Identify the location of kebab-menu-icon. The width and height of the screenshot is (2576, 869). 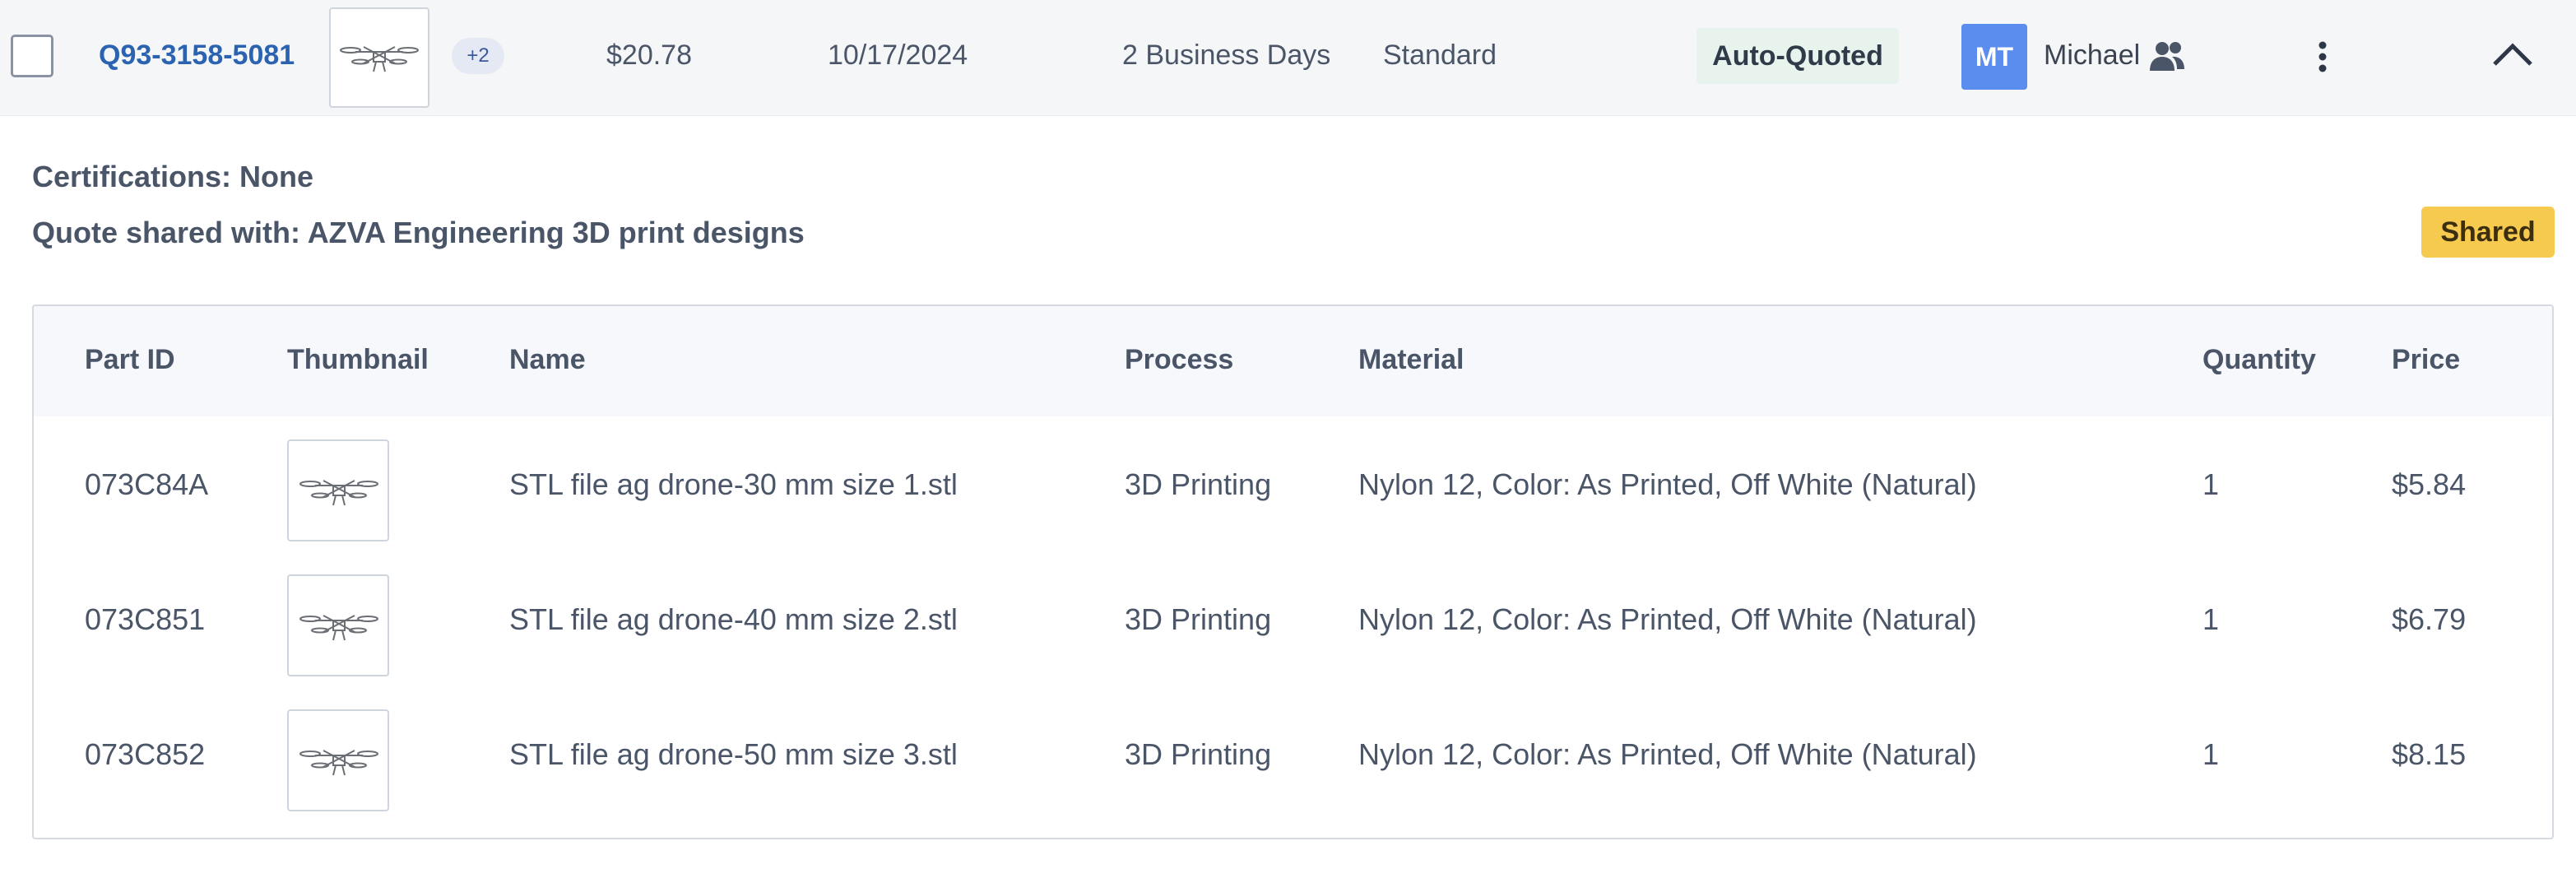
(2322, 60).